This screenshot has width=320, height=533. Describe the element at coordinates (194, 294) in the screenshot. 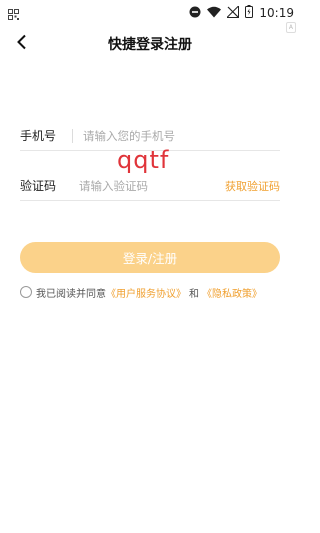

I see `agreement-and: 和` at that location.